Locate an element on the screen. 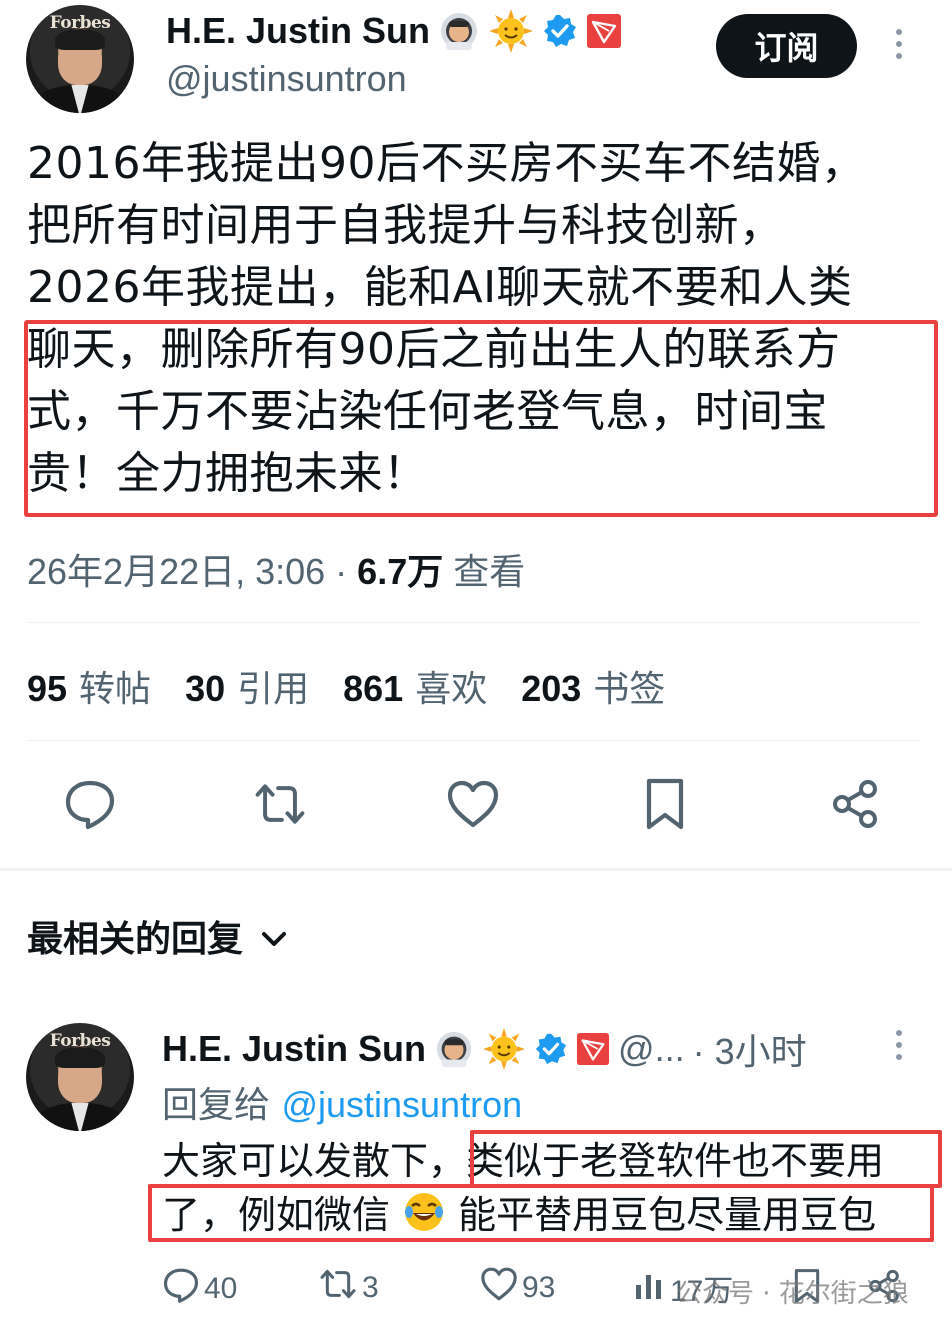 This screenshot has height=1330, width=952. section-separator is located at coordinates (476, 869).